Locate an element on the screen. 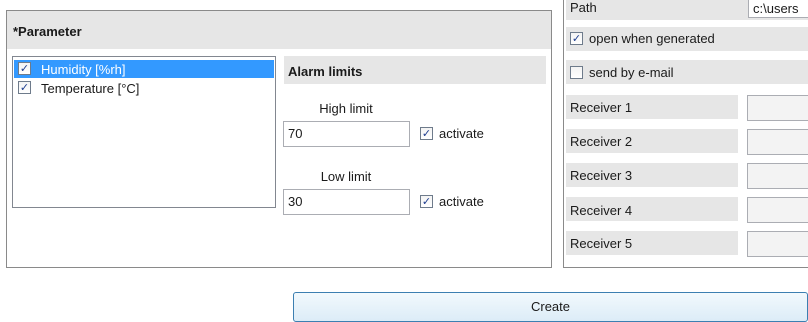 This screenshot has height=322, width=808. receiver-4-label: Receiver 4 is located at coordinates (601, 210).